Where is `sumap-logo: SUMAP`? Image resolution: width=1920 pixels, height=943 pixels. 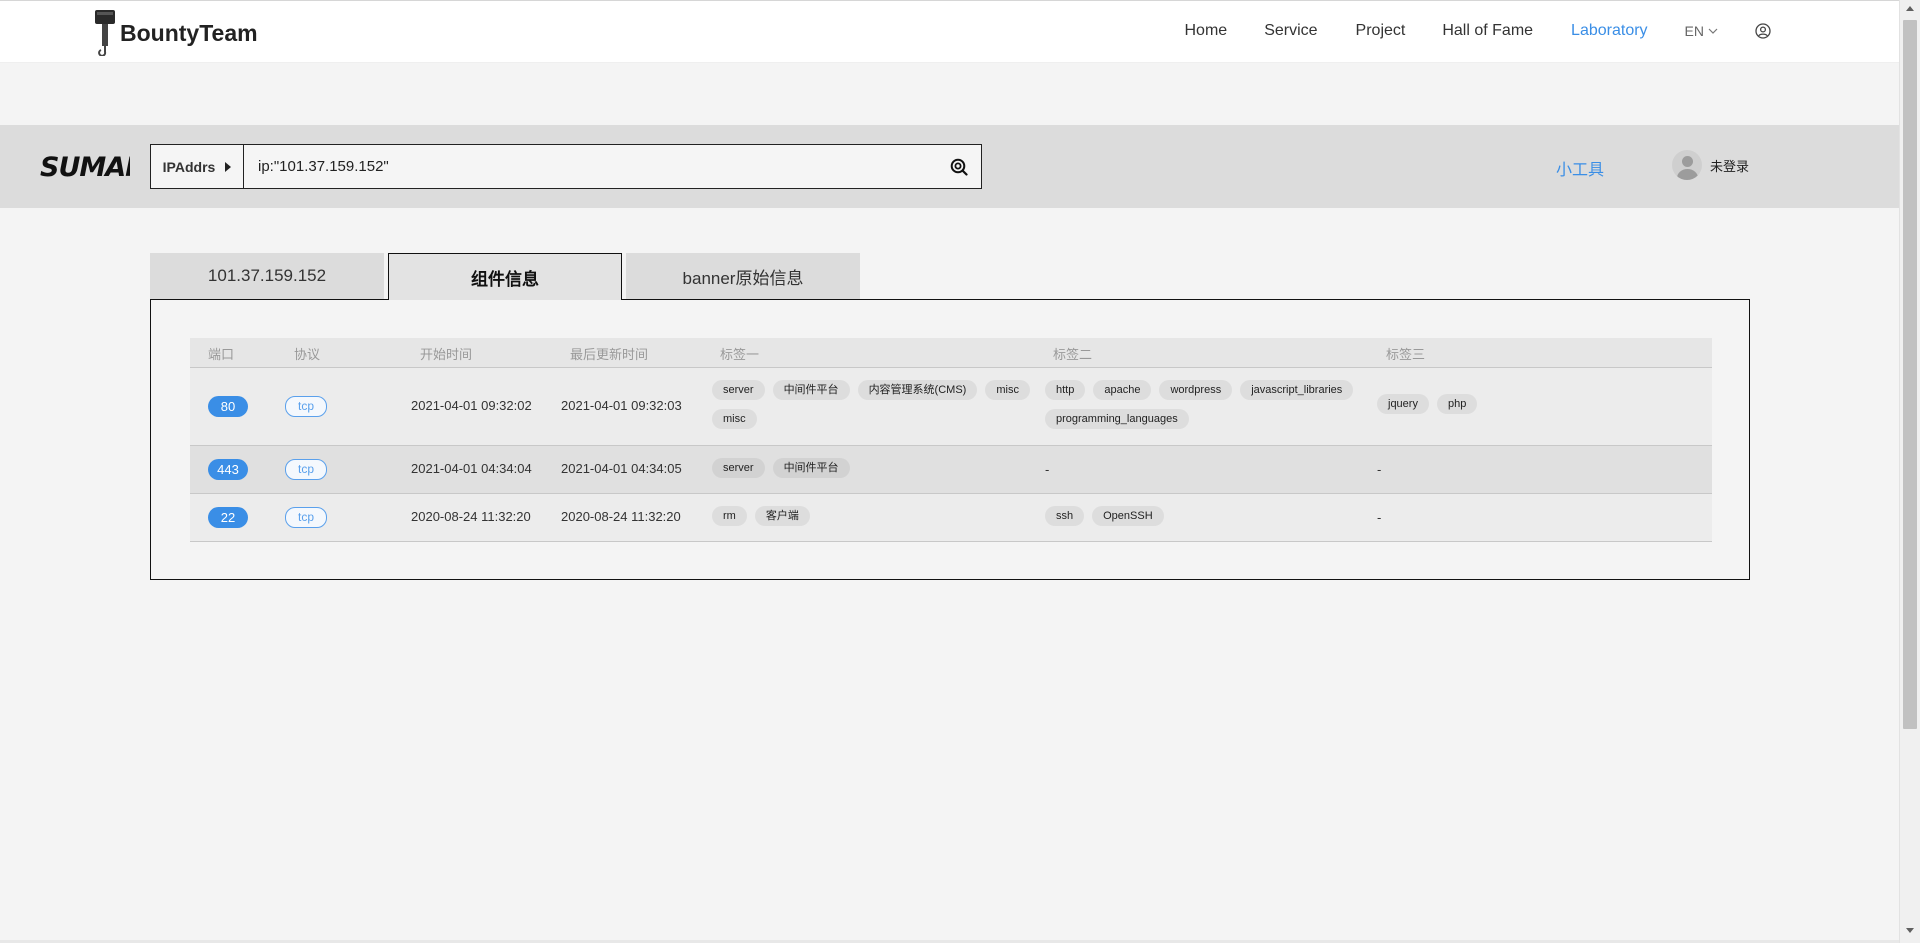 sumap-logo: SUMAP is located at coordinates (85, 166).